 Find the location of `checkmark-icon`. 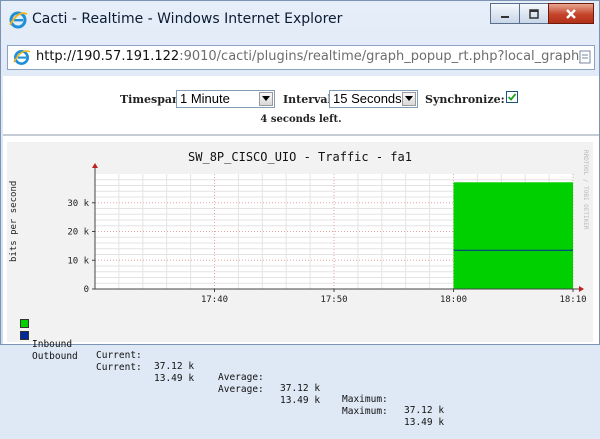

checkmark-icon is located at coordinates (512, 97).